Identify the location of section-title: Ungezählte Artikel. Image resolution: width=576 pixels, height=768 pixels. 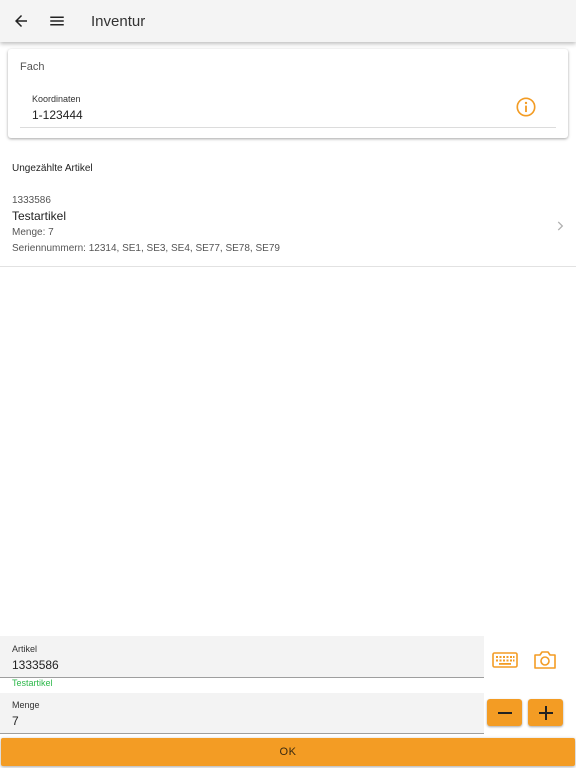
(52, 168).